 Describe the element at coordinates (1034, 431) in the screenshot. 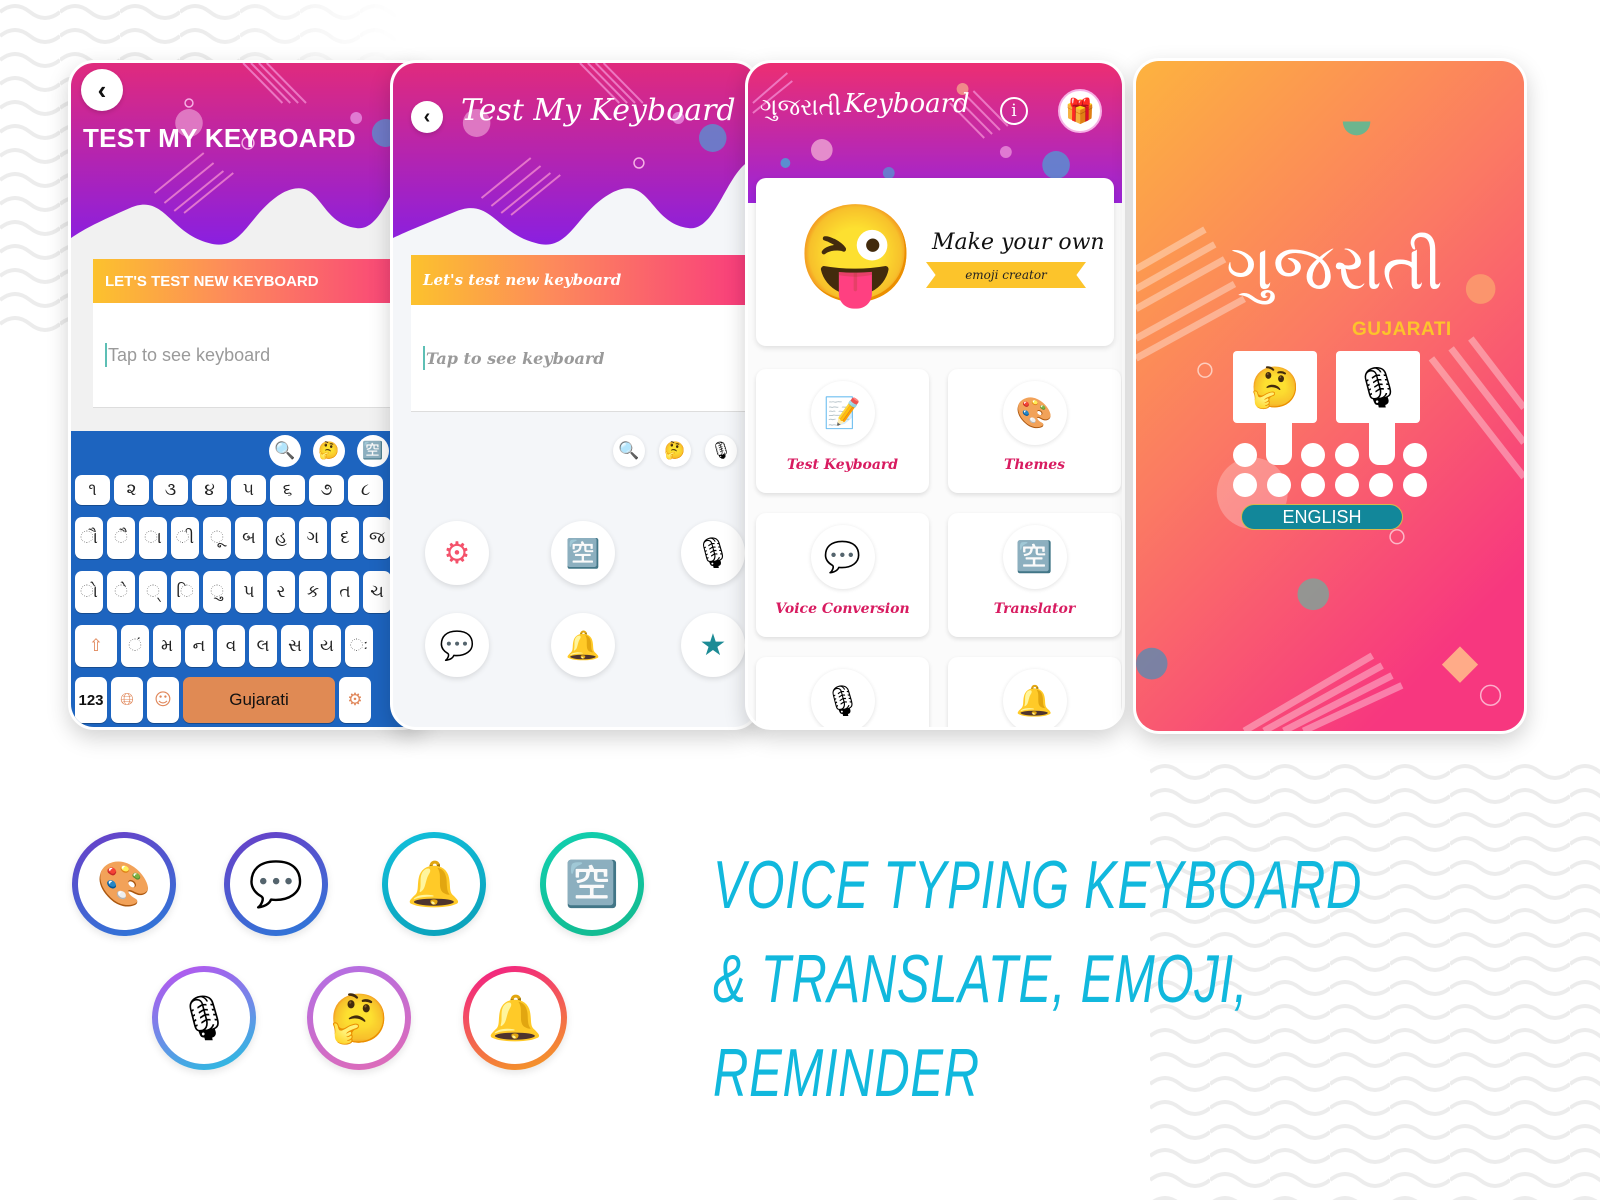

I see `feature-card-themes: 🎨 Themes` at that location.